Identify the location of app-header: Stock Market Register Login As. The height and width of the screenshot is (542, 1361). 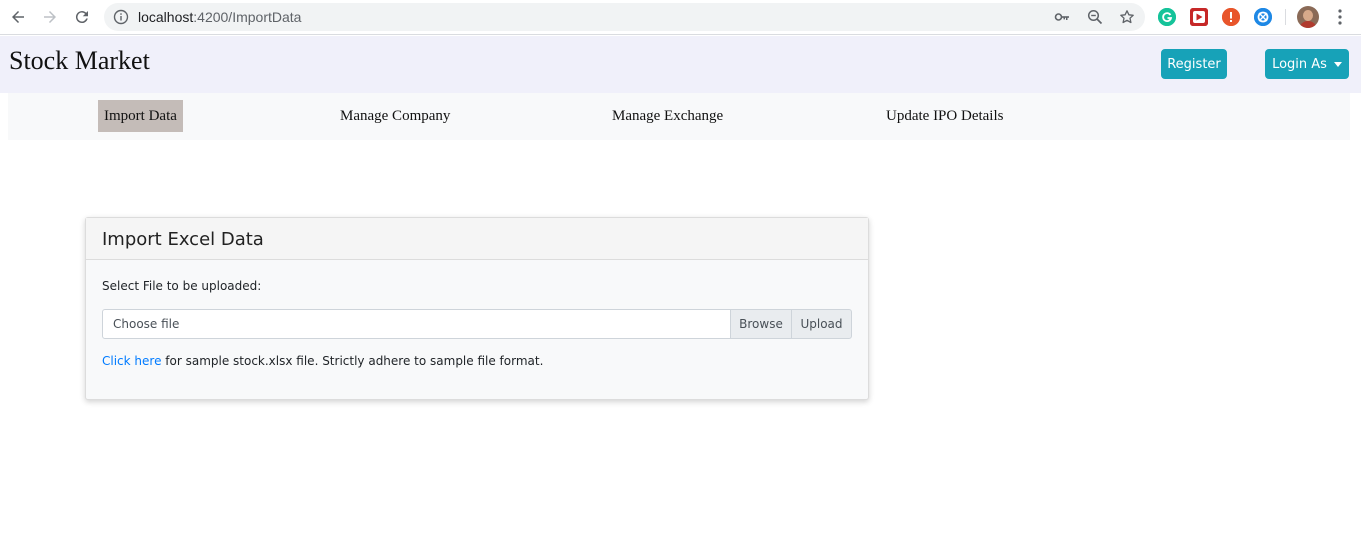
(680, 64).